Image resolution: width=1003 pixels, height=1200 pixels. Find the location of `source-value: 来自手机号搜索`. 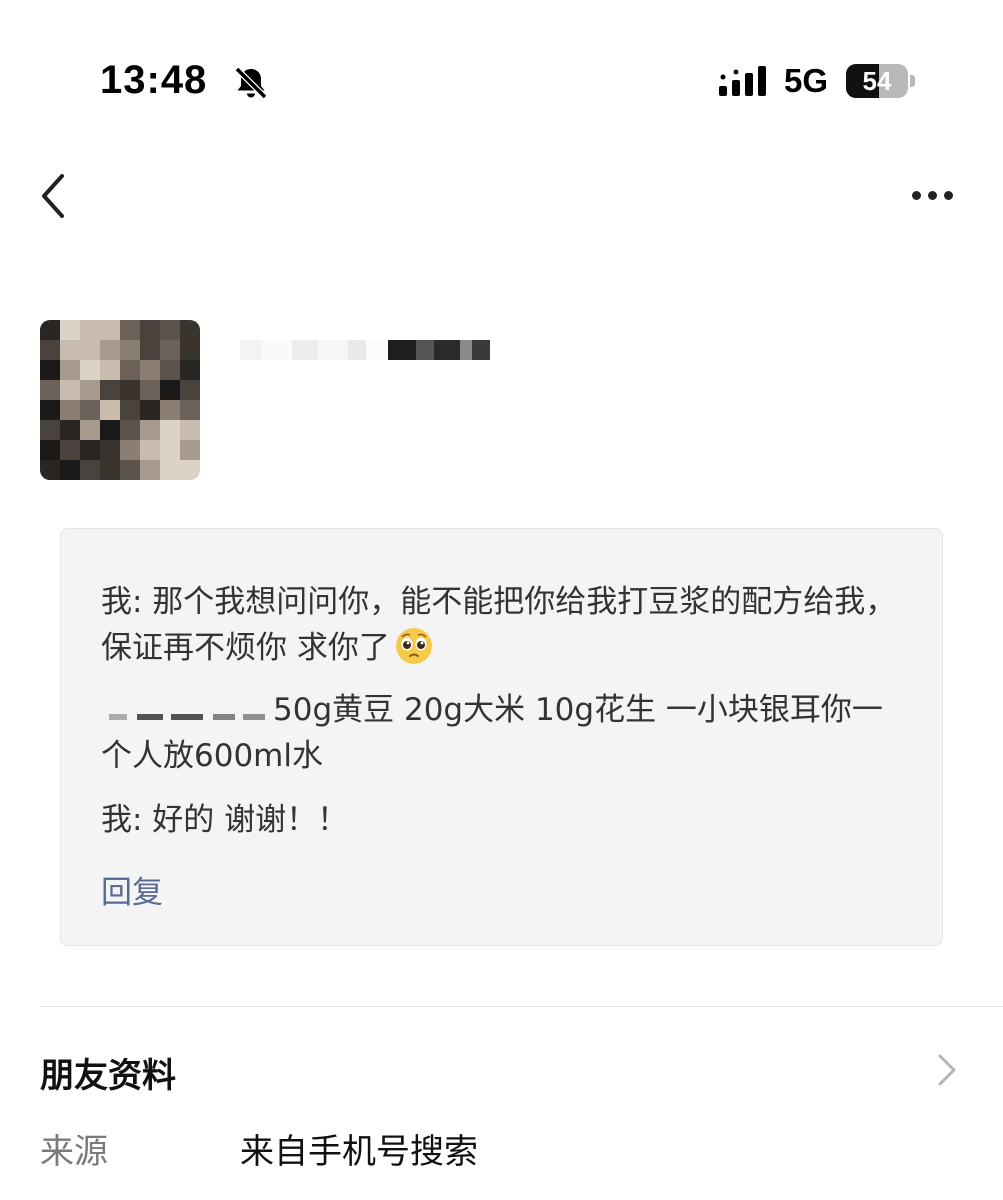

source-value: 来自手机号搜索 is located at coordinates (359, 1152).